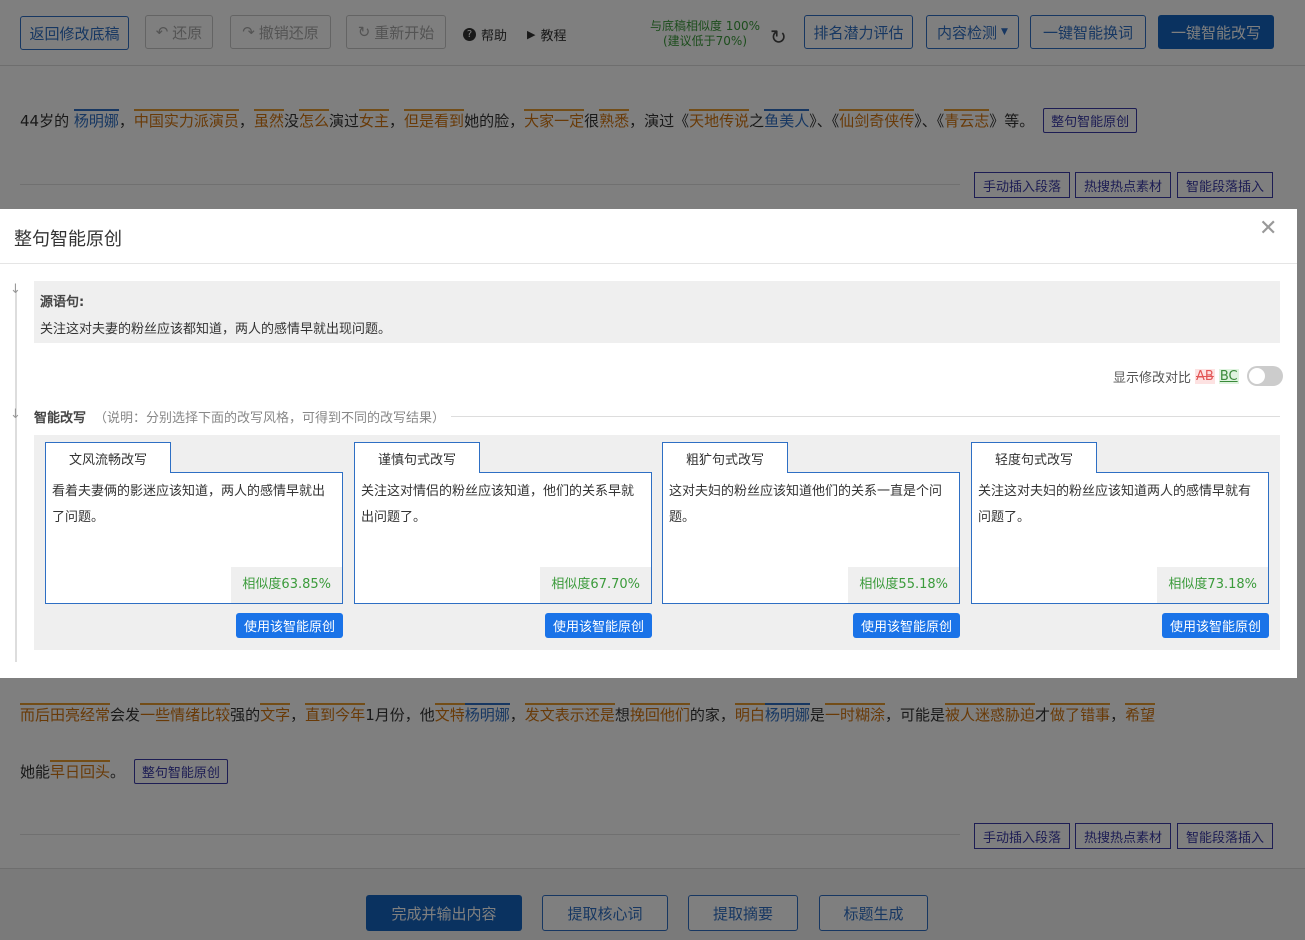 This screenshot has width=1305, height=940. What do you see at coordinates (1034, 457) in the screenshot?
I see `tab-light-style: 轻度句式改写` at bounding box center [1034, 457].